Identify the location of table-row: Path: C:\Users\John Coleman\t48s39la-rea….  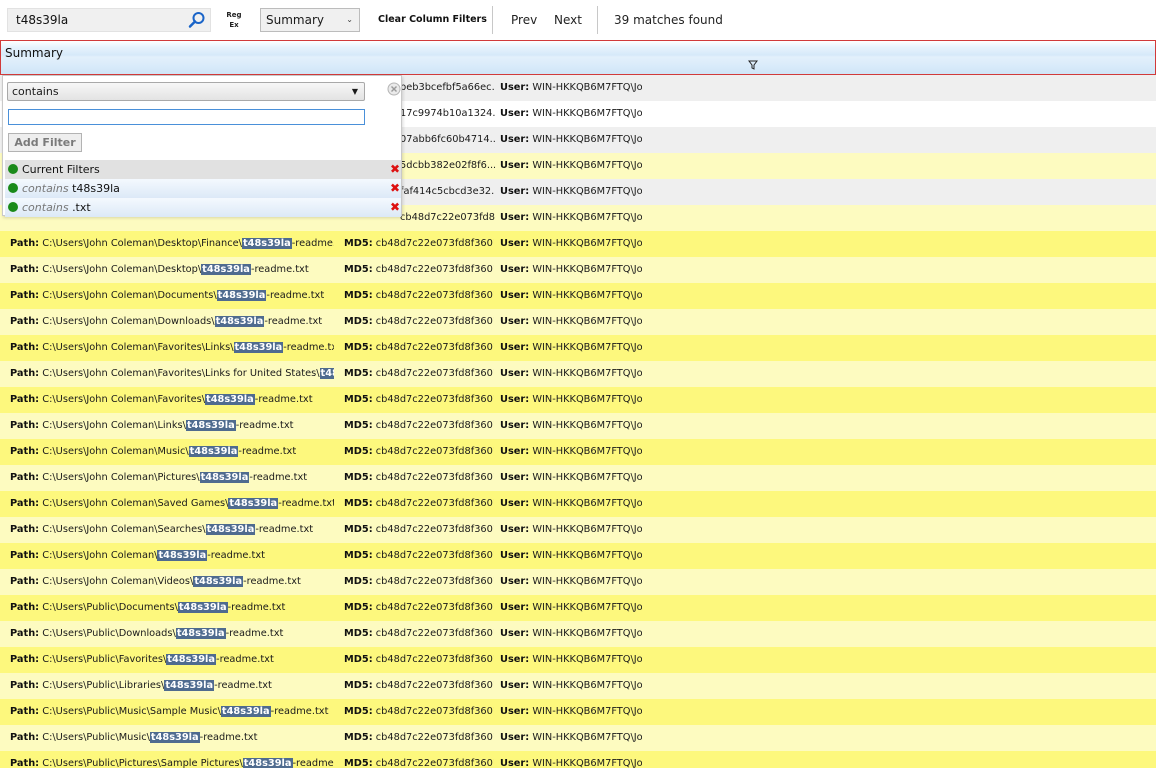
(578, 556).